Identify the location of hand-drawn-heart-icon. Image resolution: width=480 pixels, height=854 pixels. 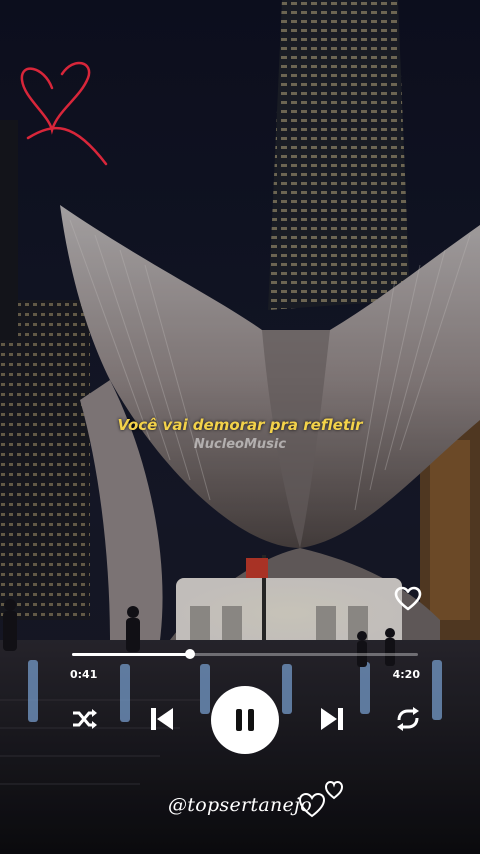
(64, 113).